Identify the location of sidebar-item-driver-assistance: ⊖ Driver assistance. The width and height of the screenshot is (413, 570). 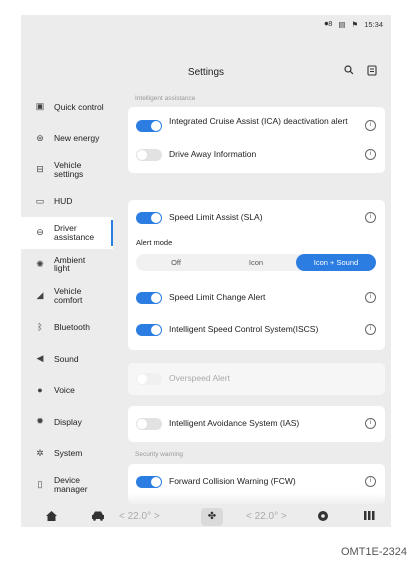
(67, 233).